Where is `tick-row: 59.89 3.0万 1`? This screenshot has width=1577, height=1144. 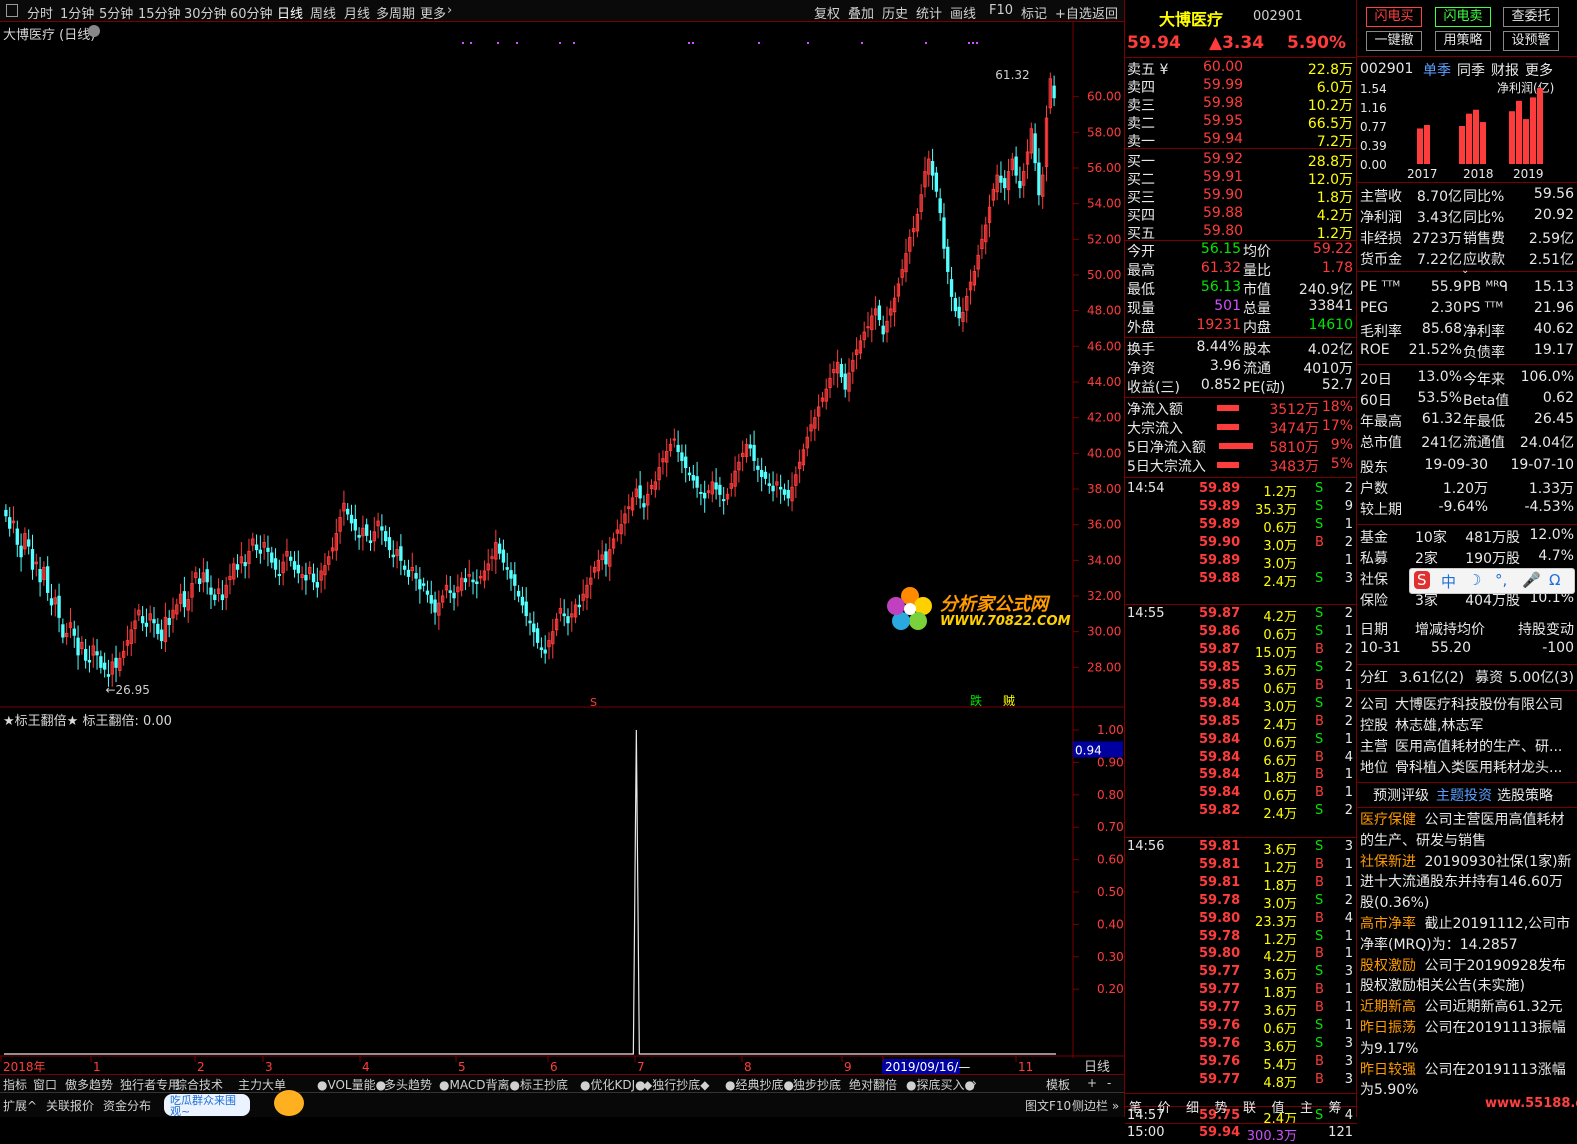 tick-row: 59.89 3.0万 1 is located at coordinates (1241, 562).